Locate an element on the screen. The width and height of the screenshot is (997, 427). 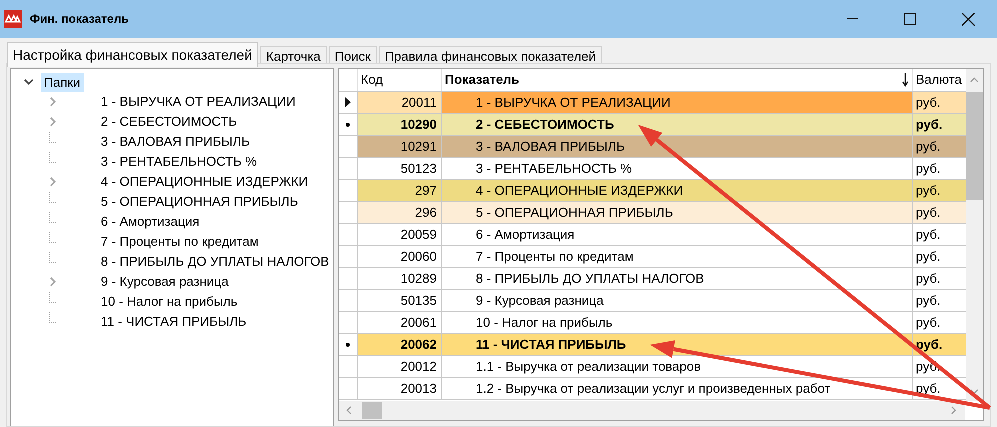
table-cell: 4 - ОПЕРАЦИОННЫЕ ИЗДЕРЖКИ is located at coordinates (677, 190).